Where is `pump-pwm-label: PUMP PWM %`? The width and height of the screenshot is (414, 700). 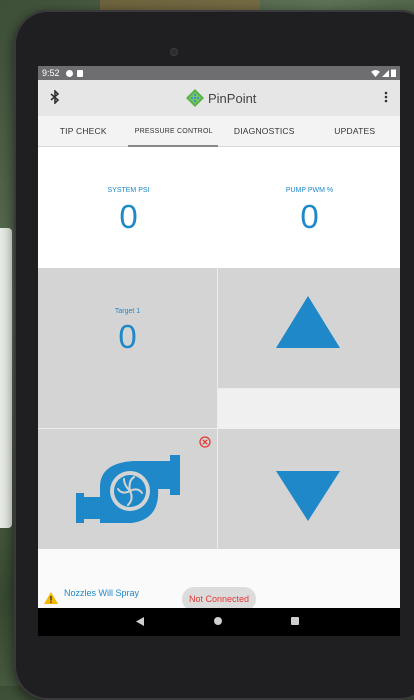 pump-pwm-label: PUMP PWM % is located at coordinates (309, 190).